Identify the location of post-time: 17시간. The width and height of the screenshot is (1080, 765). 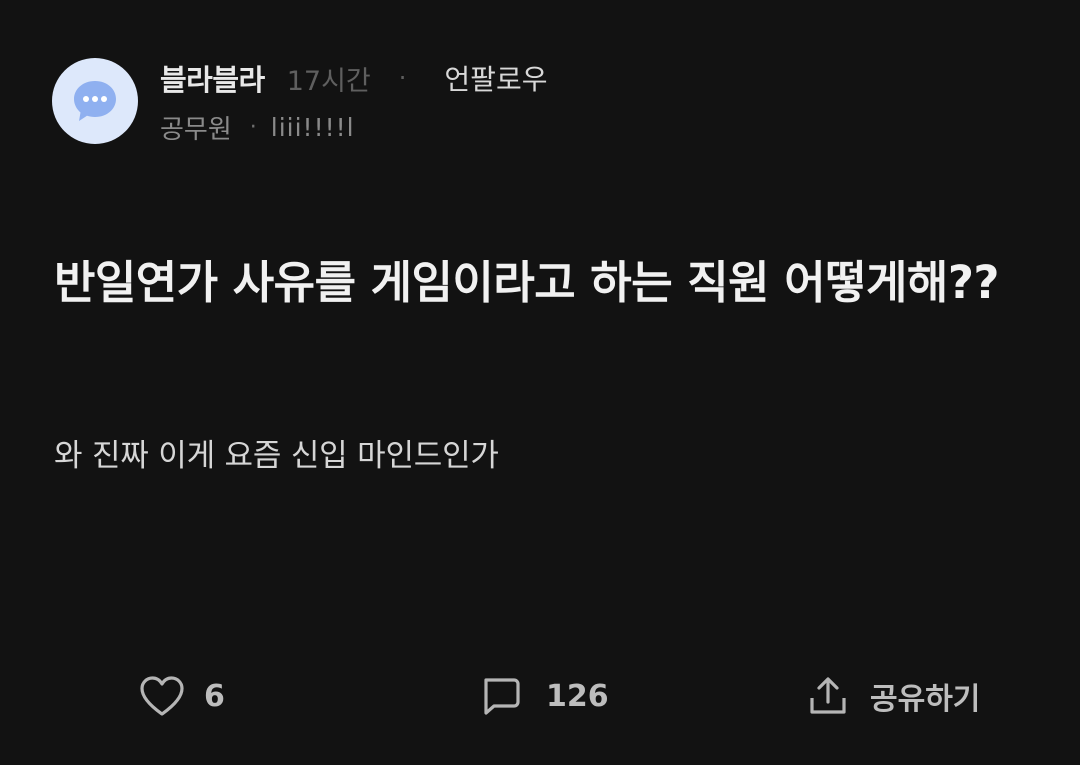
(328, 81).